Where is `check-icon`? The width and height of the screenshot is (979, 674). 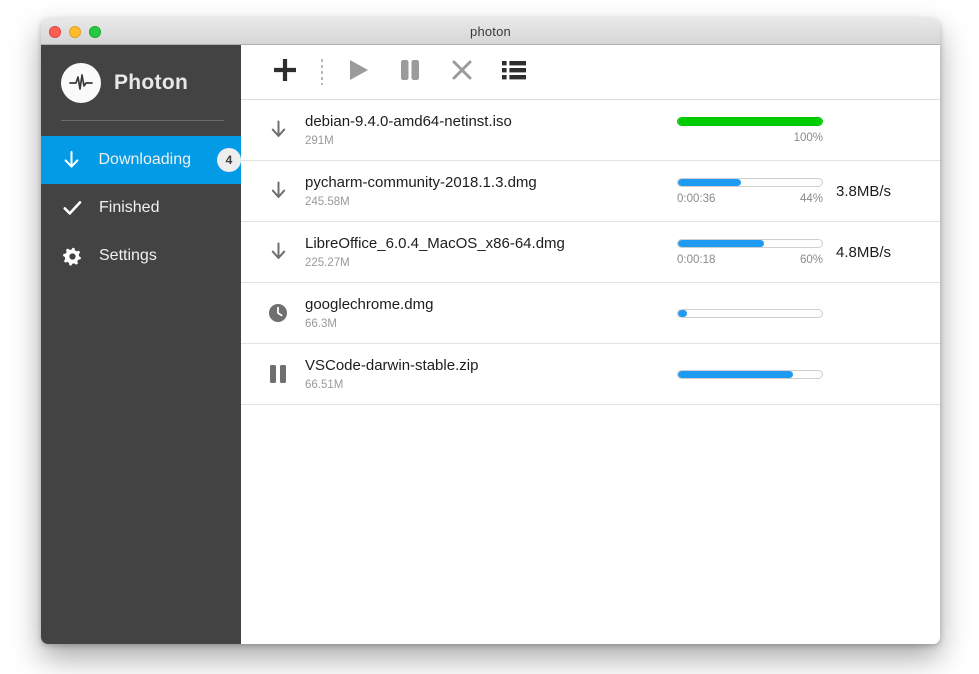
check-icon is located at coordinates (72, 208).